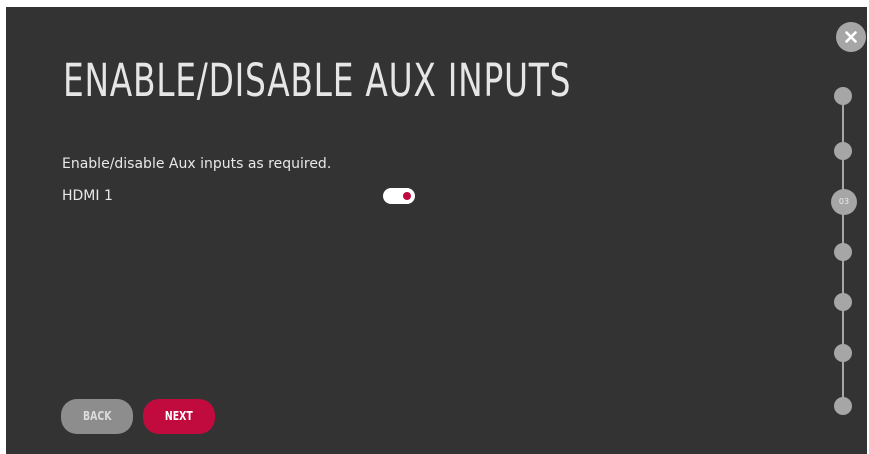 The width and height of the screenshot is (869, 454). What do you see at coordinates (843, 353) in the screenshot?
I see `step-6-dot` at bounding box center [843, 353].